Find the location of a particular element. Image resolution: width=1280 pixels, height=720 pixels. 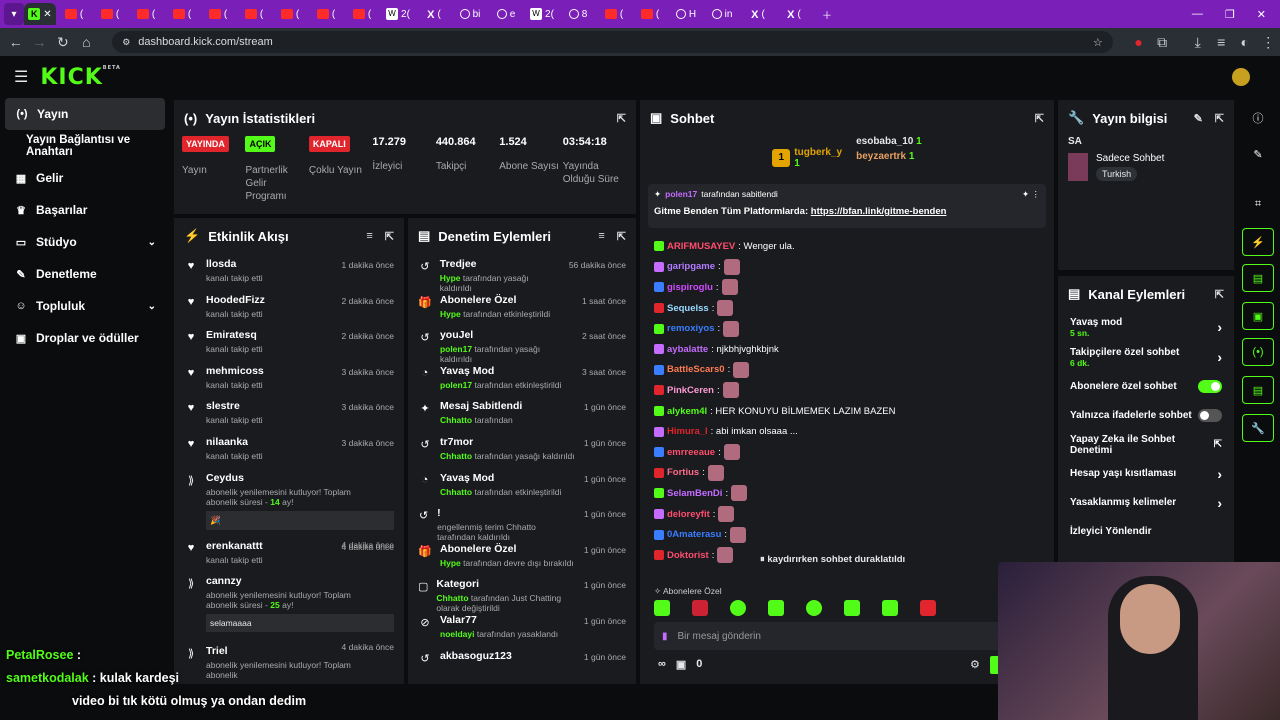

bookmark-star-icon: ☆ is located at coordinates (1098, 42).